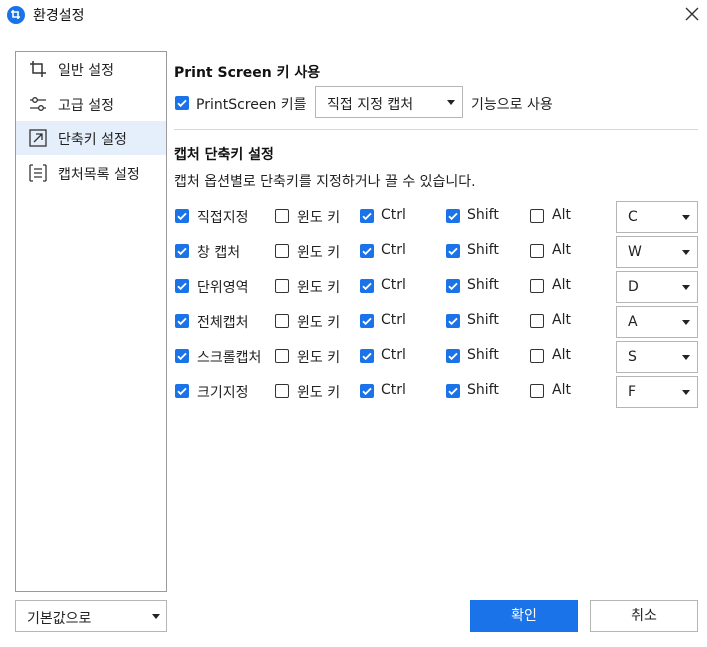 The image size is (707, 647). I want to click on close-icon, so click(692, 14).